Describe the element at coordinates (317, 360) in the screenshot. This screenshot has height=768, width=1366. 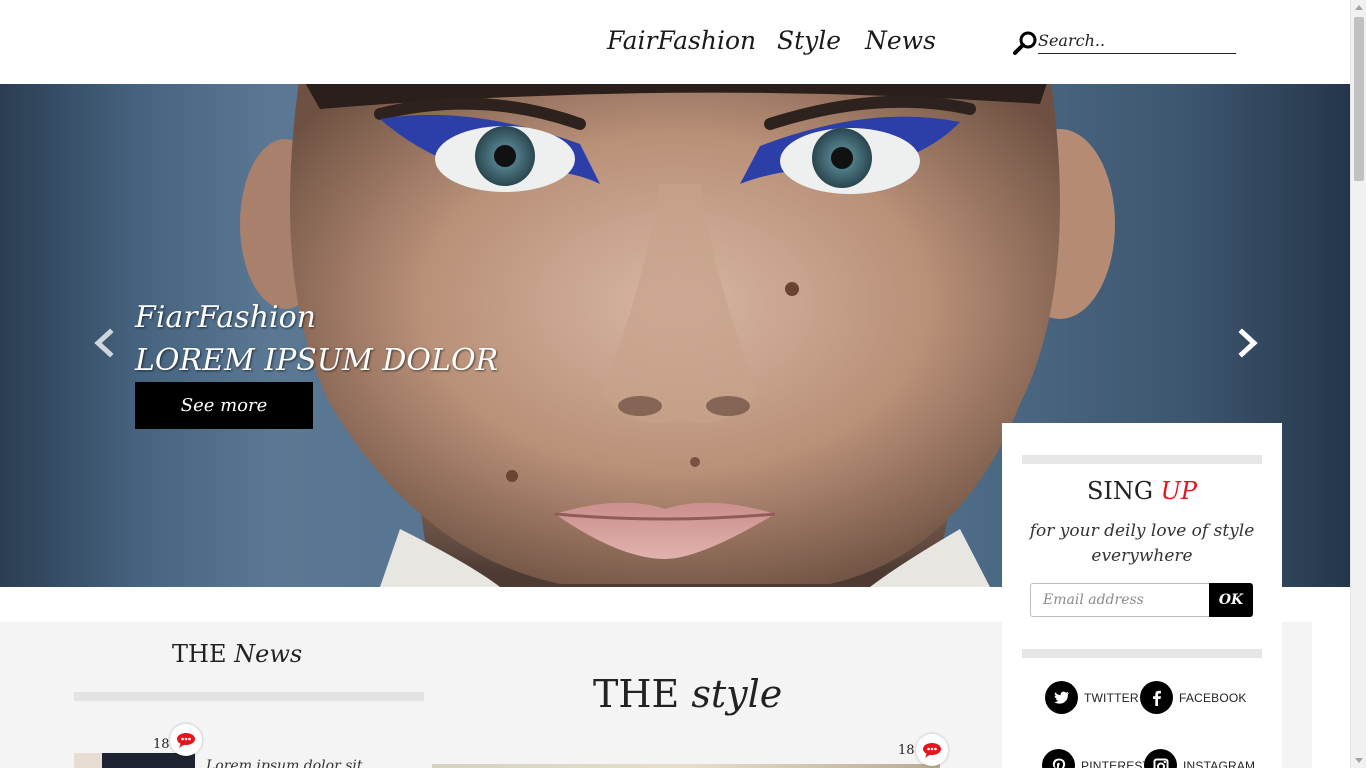
I see `hero-headline: LOREM IPSUM DOLOR` at that location.